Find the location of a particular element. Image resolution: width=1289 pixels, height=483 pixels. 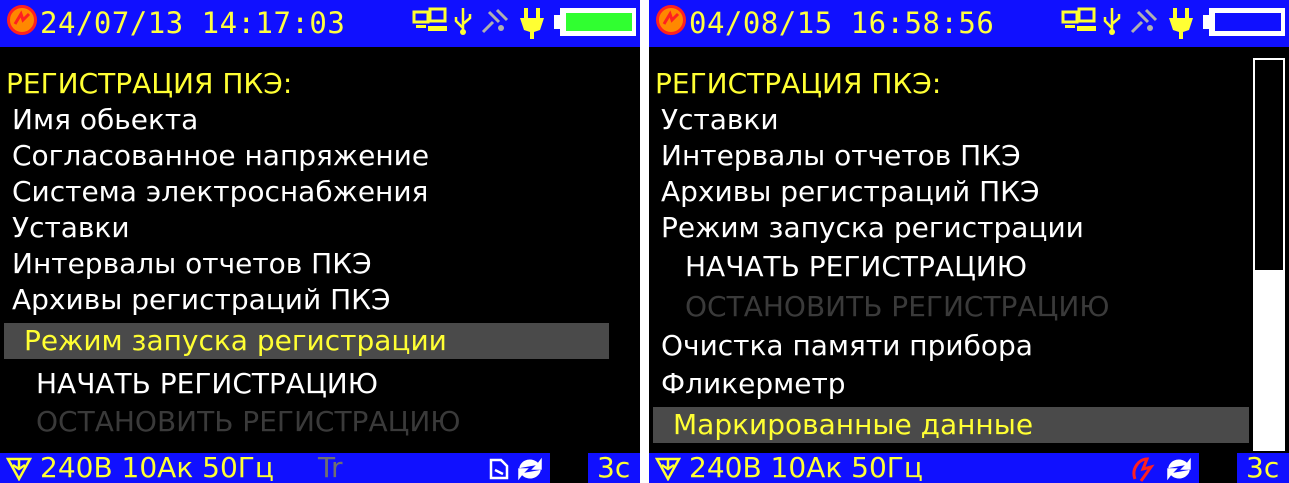

printer-icon is located at coordinates (499, 469).